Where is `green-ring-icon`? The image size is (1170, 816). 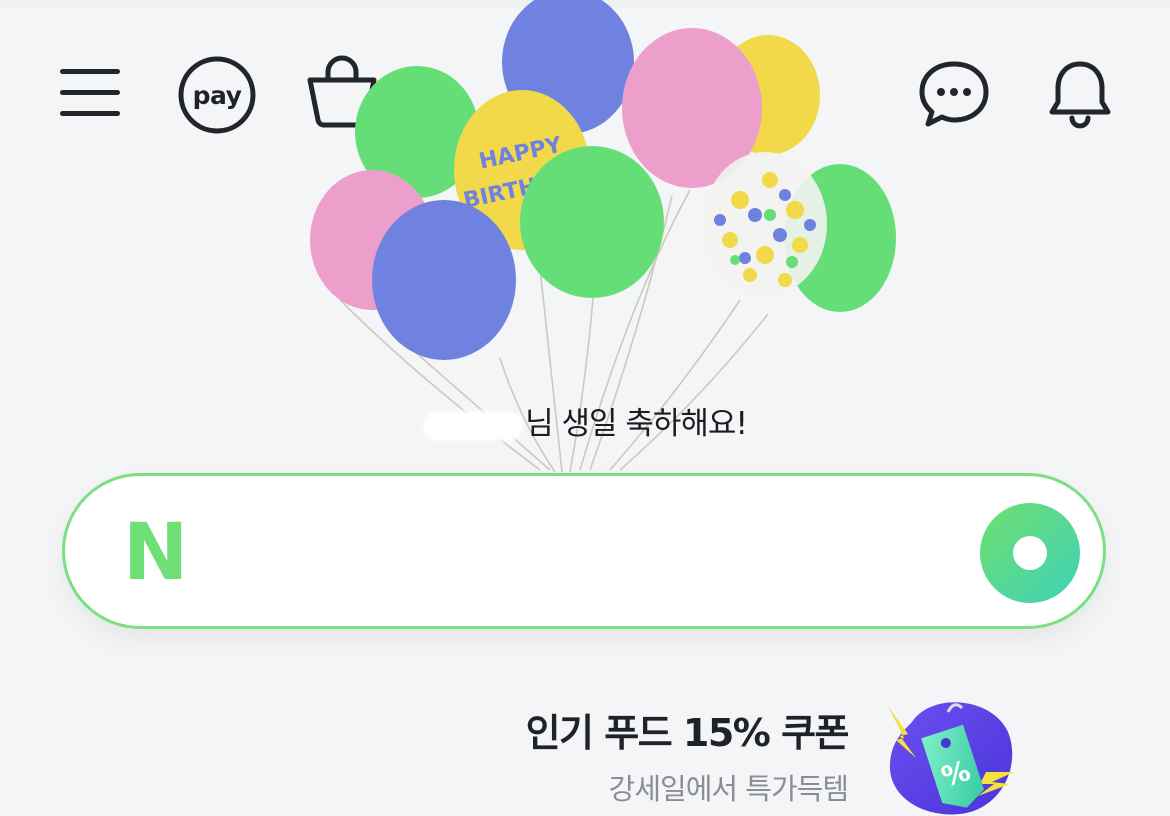
green-ring-icon is located at coordinates (1030, 553).